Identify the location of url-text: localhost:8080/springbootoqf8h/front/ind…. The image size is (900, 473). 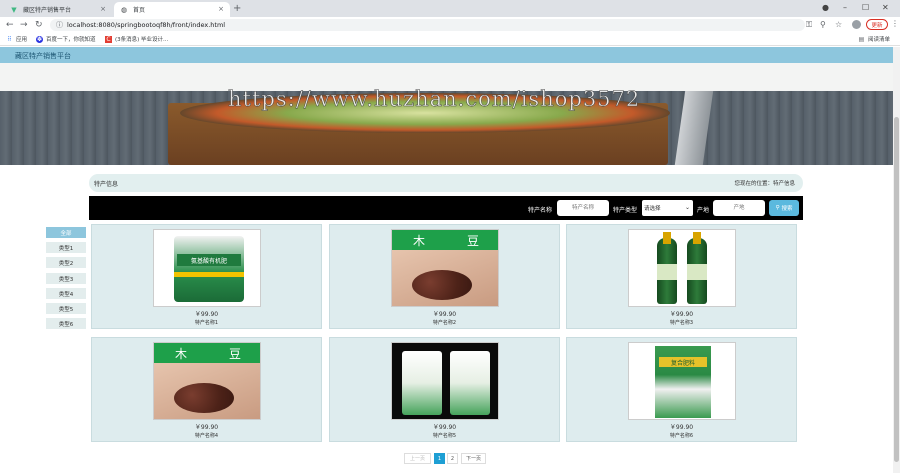
(146, 25).